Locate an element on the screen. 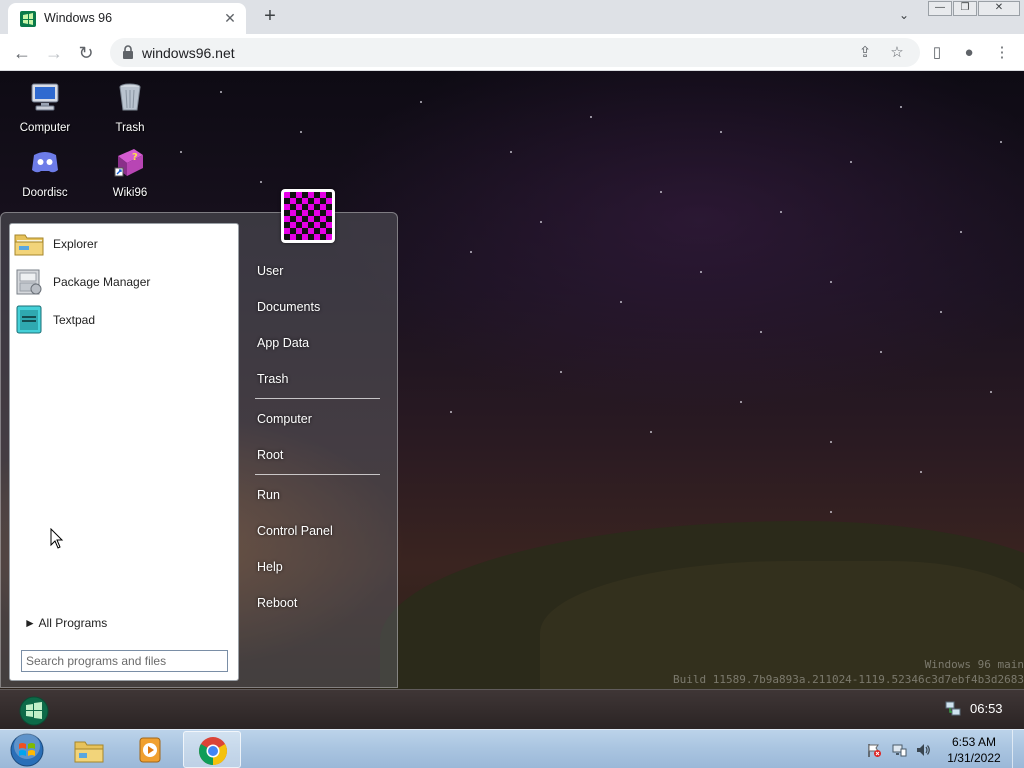 This screenshot has height=768, width=1024. tab-search-icon: ⌄ is located at coordinates (904, 17).